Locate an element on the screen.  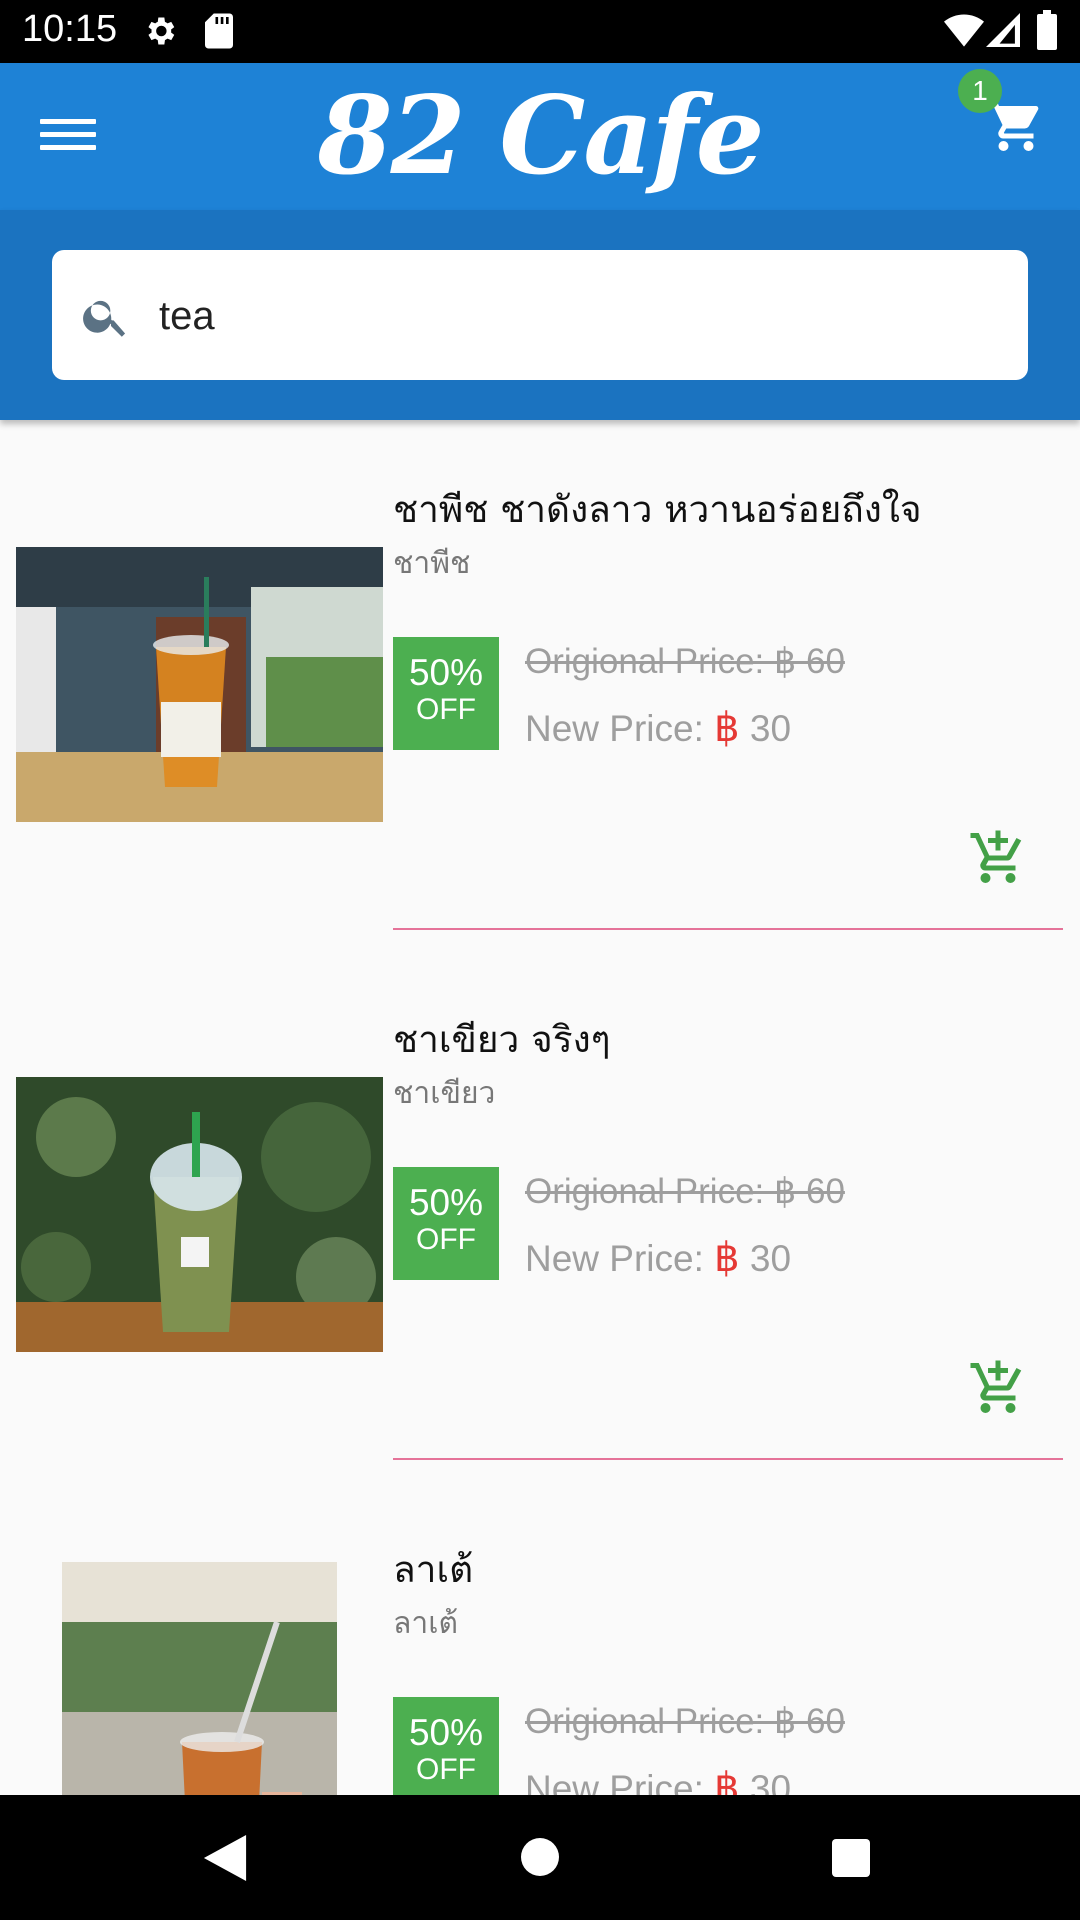
battery-icon is located at coordinates (1047, 30).